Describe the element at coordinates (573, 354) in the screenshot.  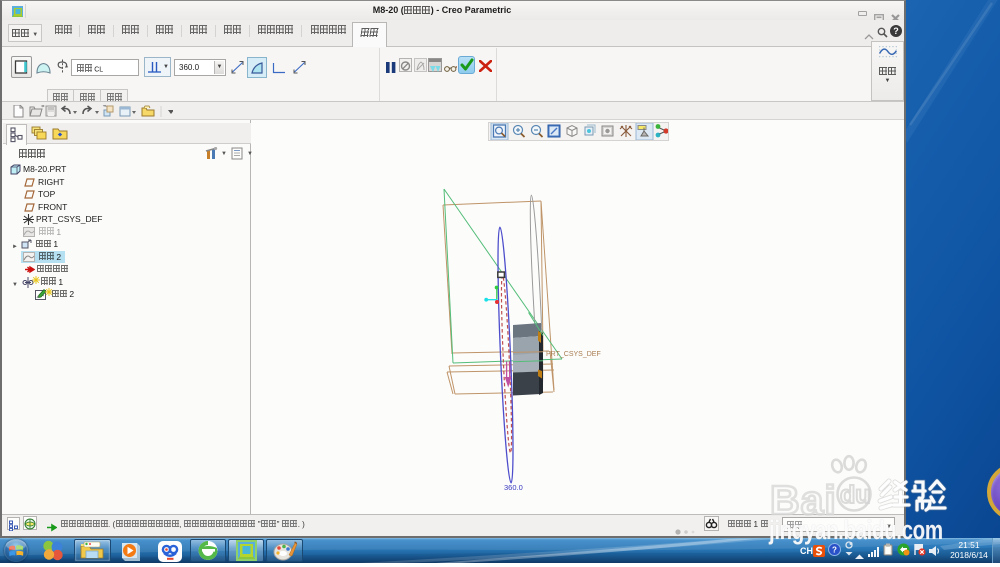
I see `svg-text: PRT_CSYS_DEF` at that location.